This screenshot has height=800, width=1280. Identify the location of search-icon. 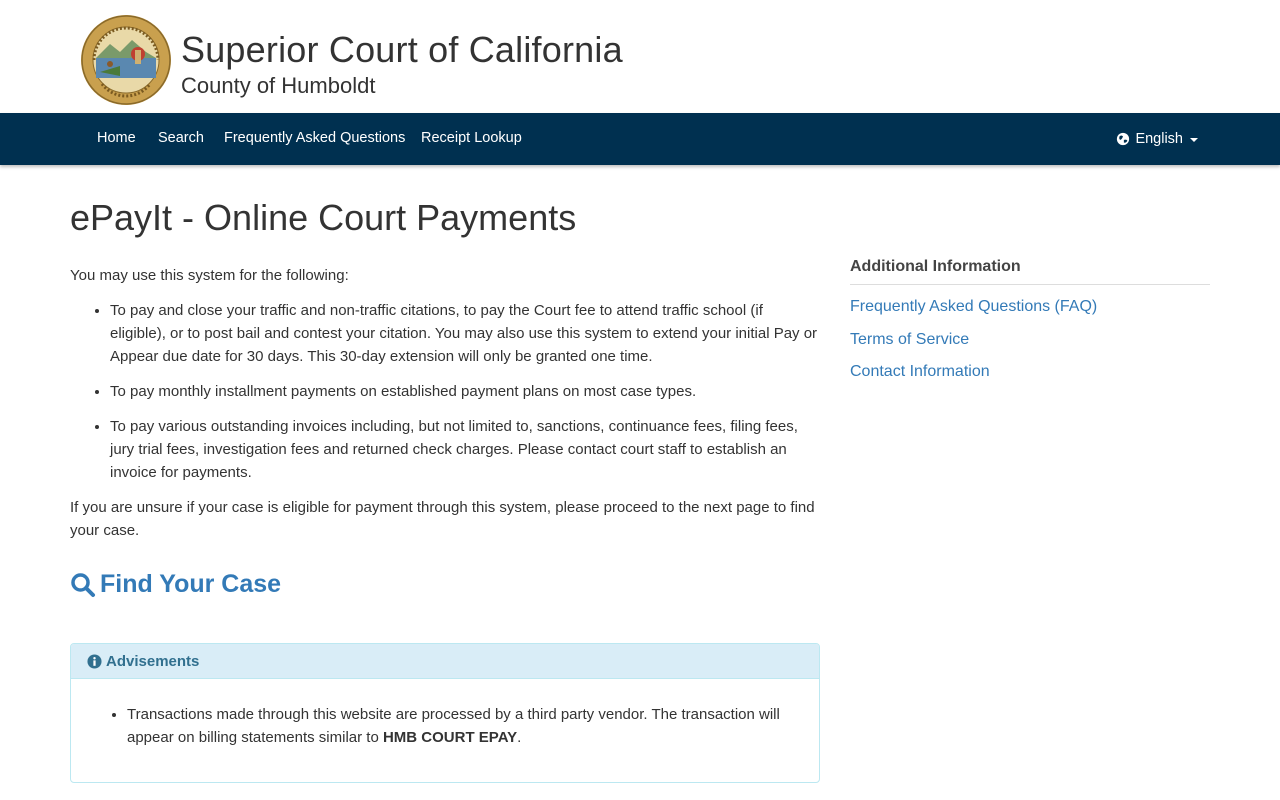
(83, 584).